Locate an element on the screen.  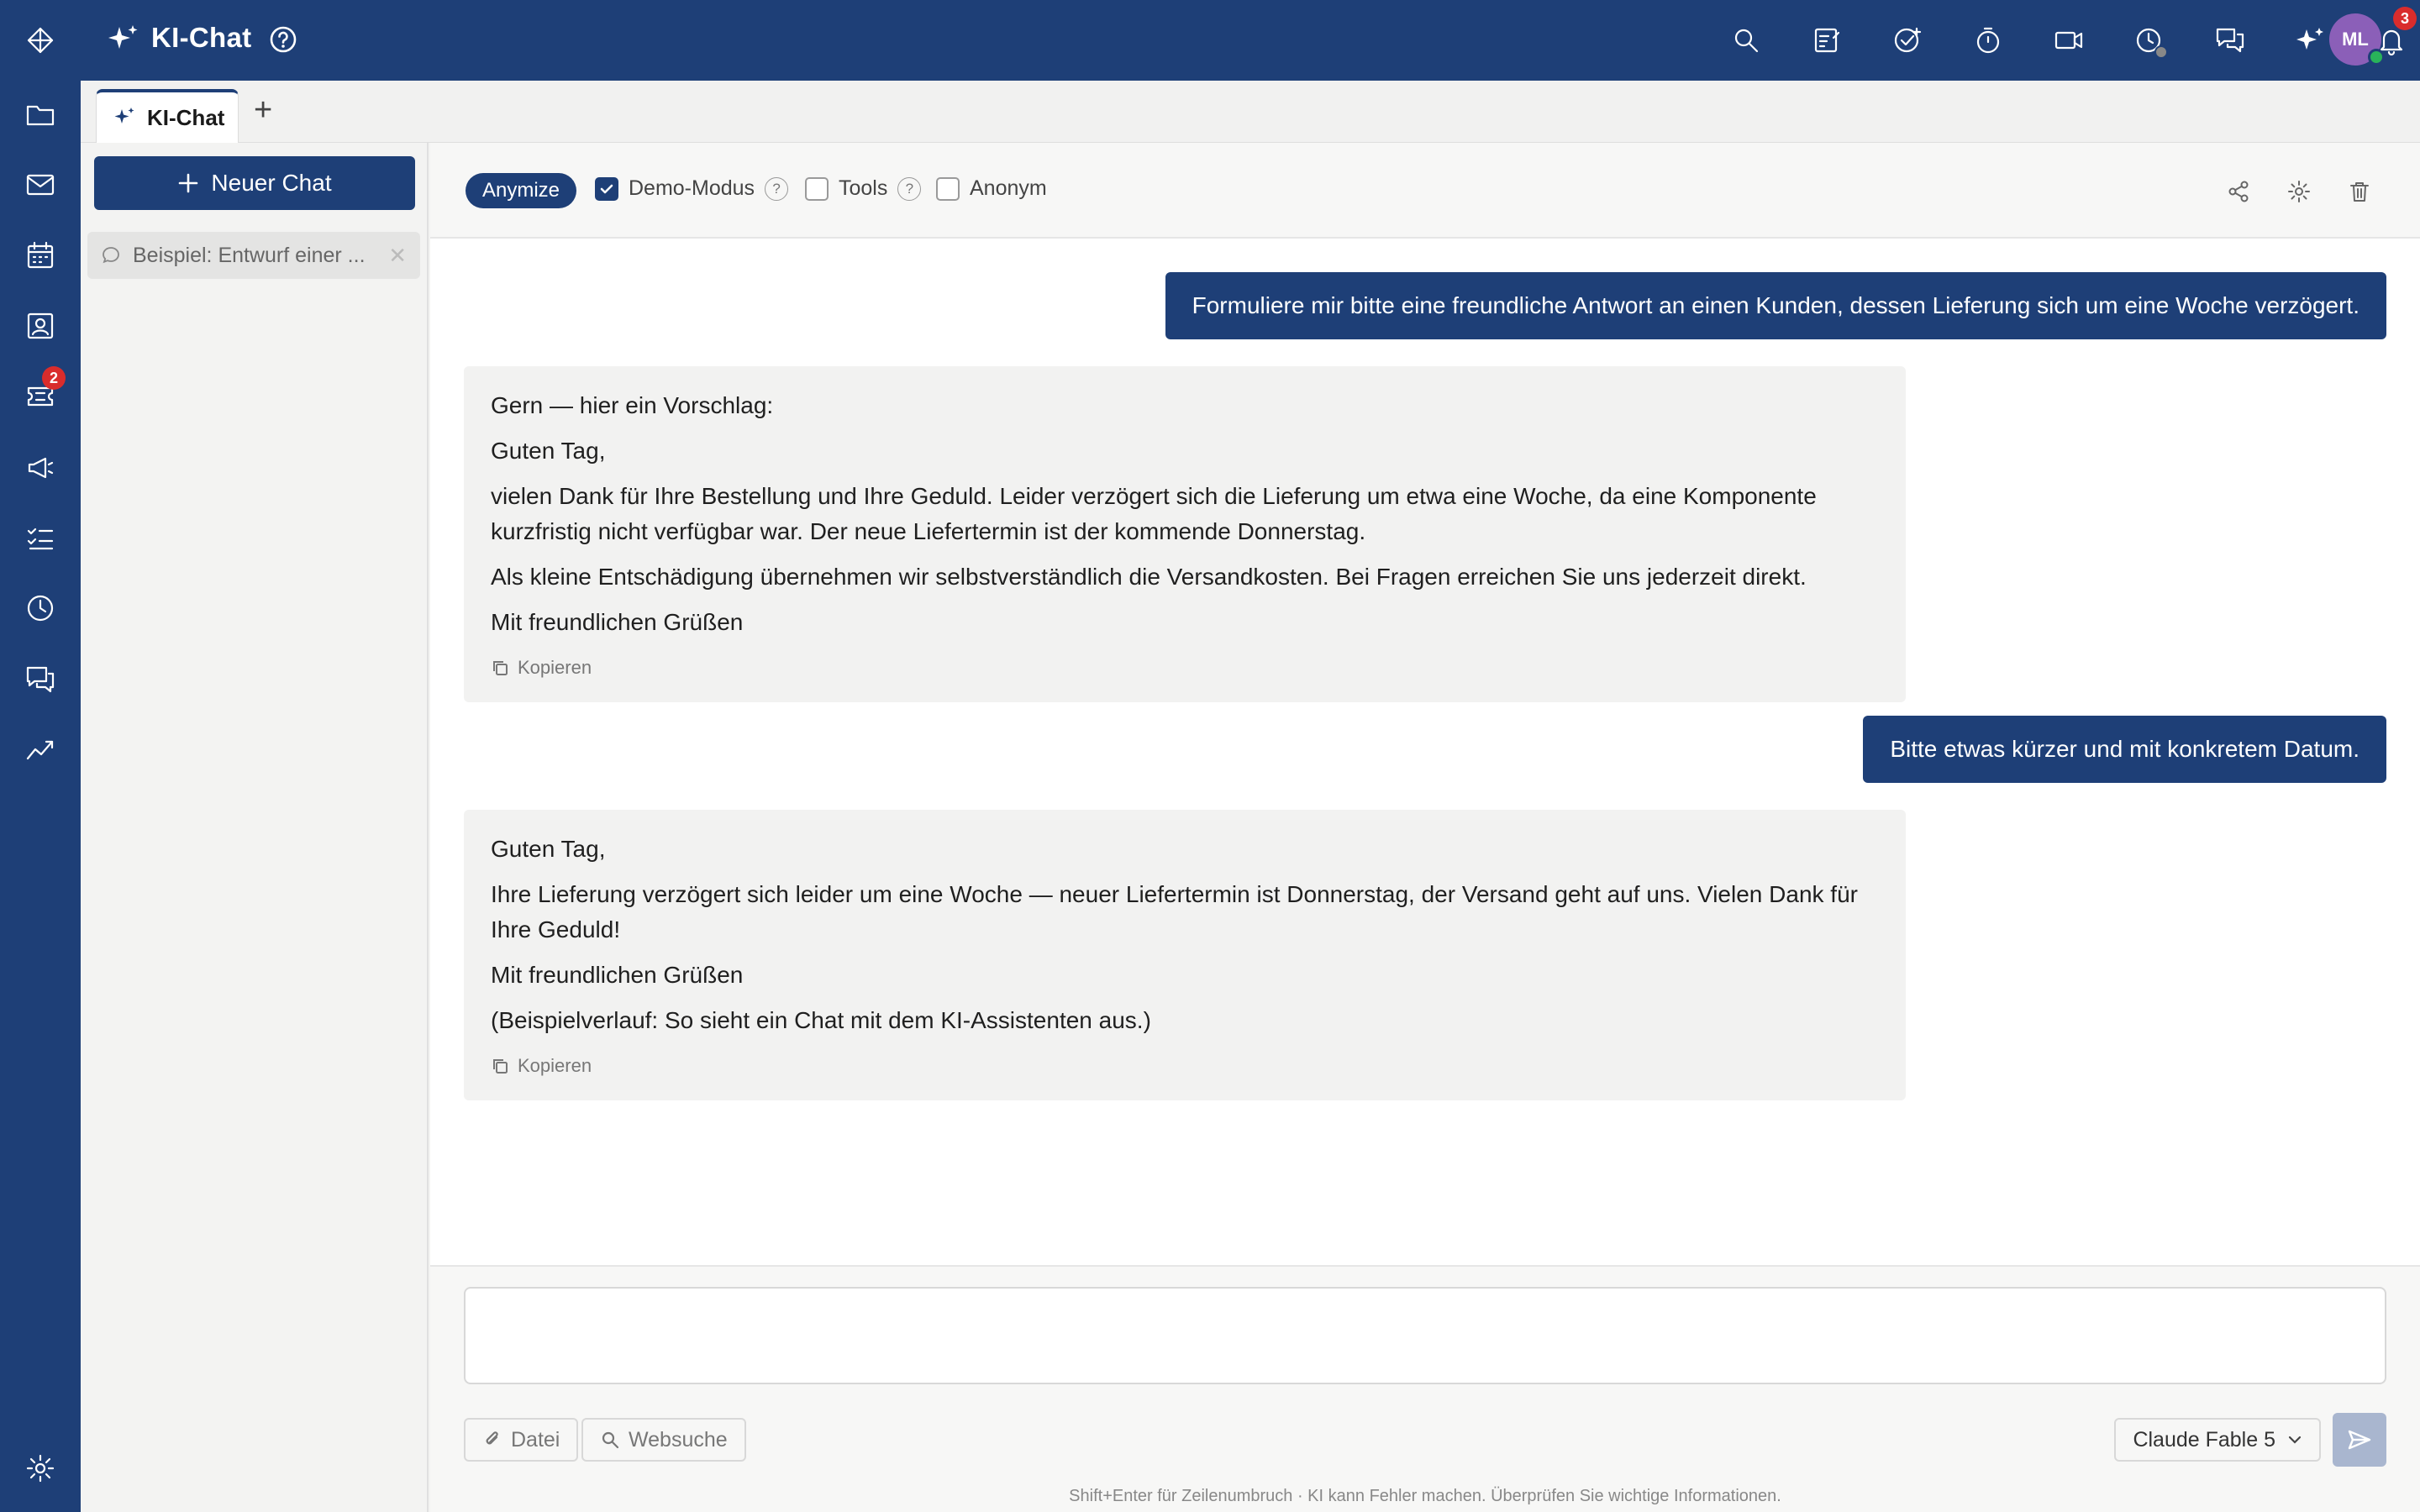
model-select: Claude Fable 5 is located at coordinates (2217, 1440).